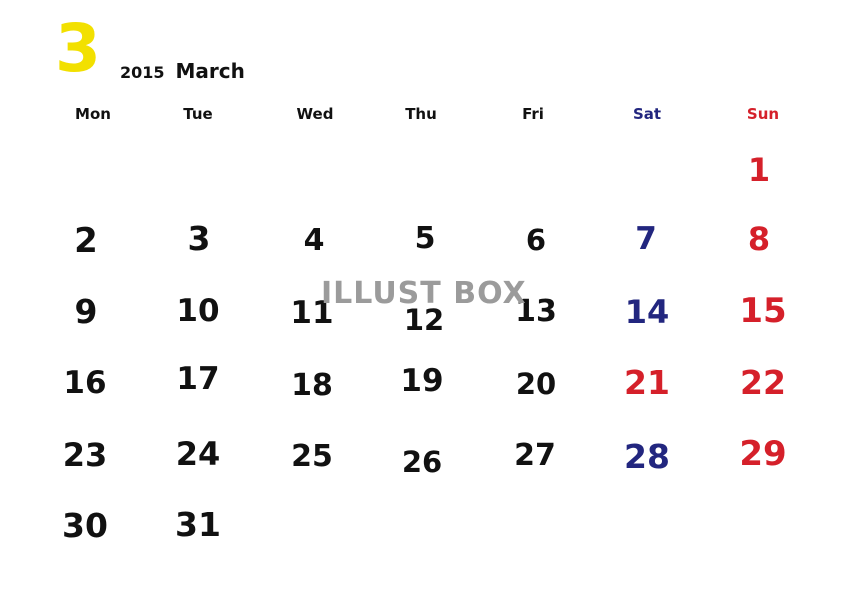  Describe the element at coordinates (647, 456) in the screenshot. I see `date-cell-28: 28` at that location.